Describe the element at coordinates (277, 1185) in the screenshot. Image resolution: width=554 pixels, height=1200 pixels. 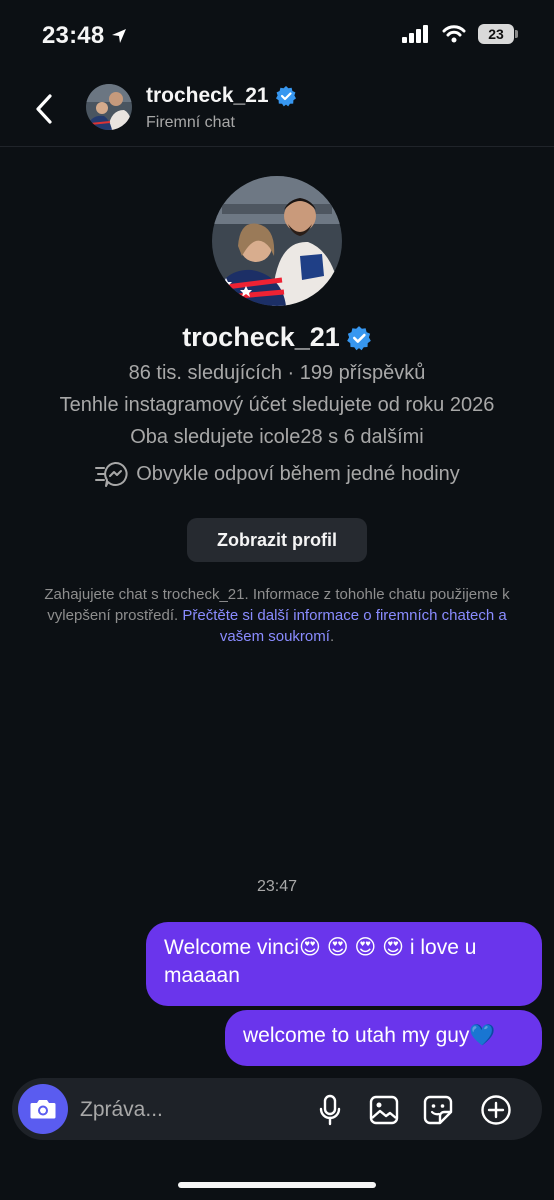
I see `home-indicator` at that location.